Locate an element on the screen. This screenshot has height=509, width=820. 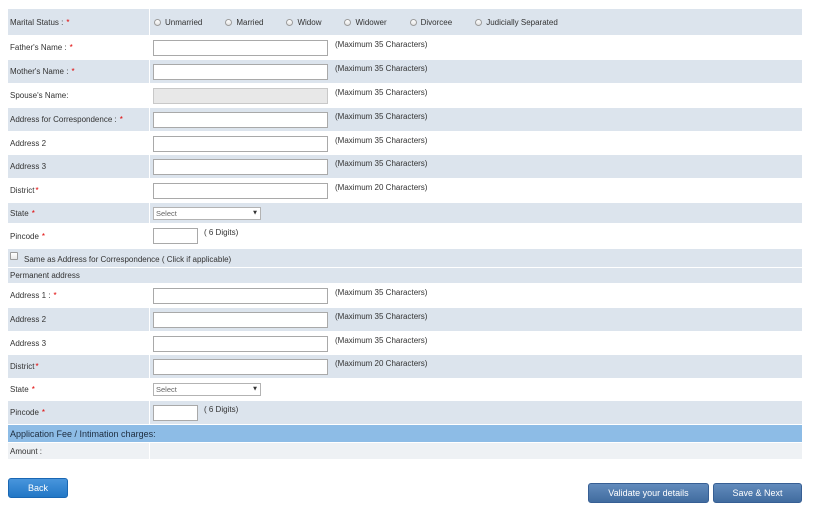
permanent-address-title: Permanent address is located at coordinates (45, 275).